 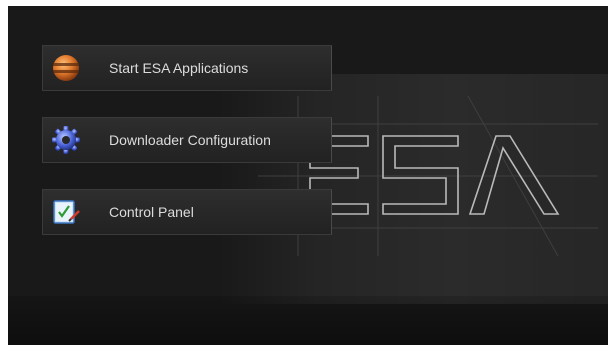 I want to click on esa-sphere-icon, so click(x=66, y=68).